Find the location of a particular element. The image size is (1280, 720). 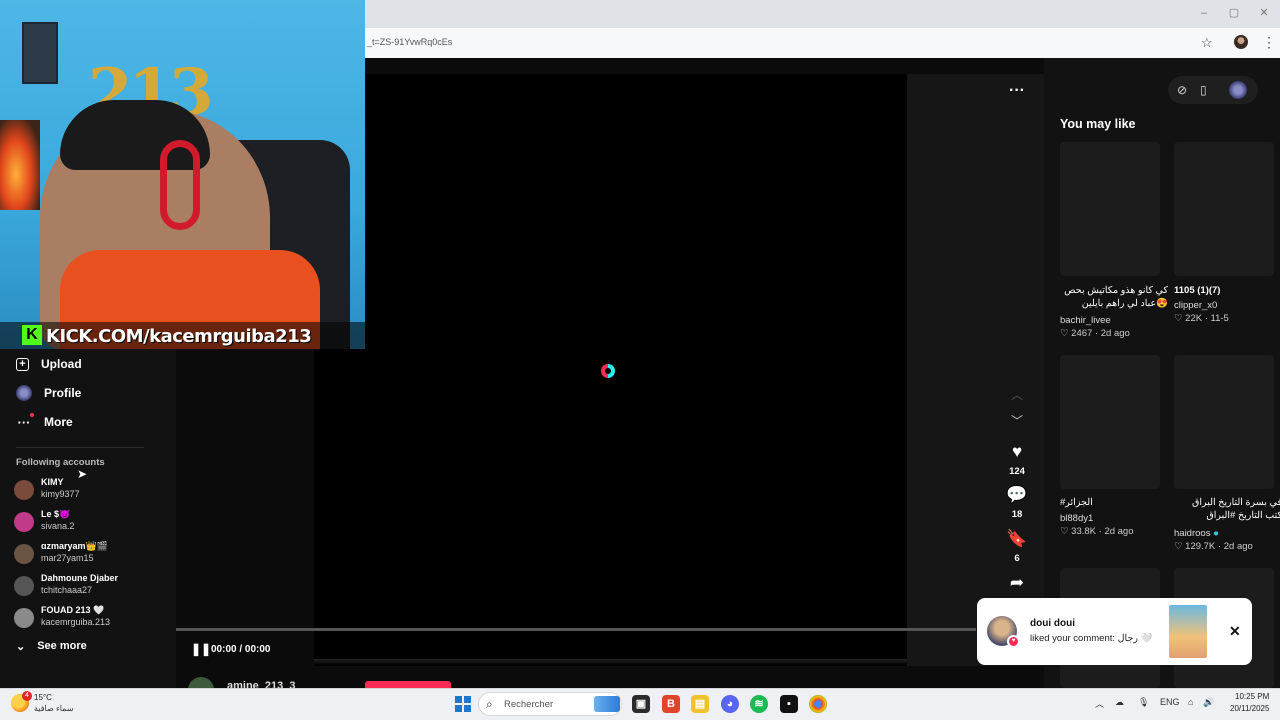

webcam-banner-text: KICK.COM/kacemrguiba213 is located at coordinates (179, 336).